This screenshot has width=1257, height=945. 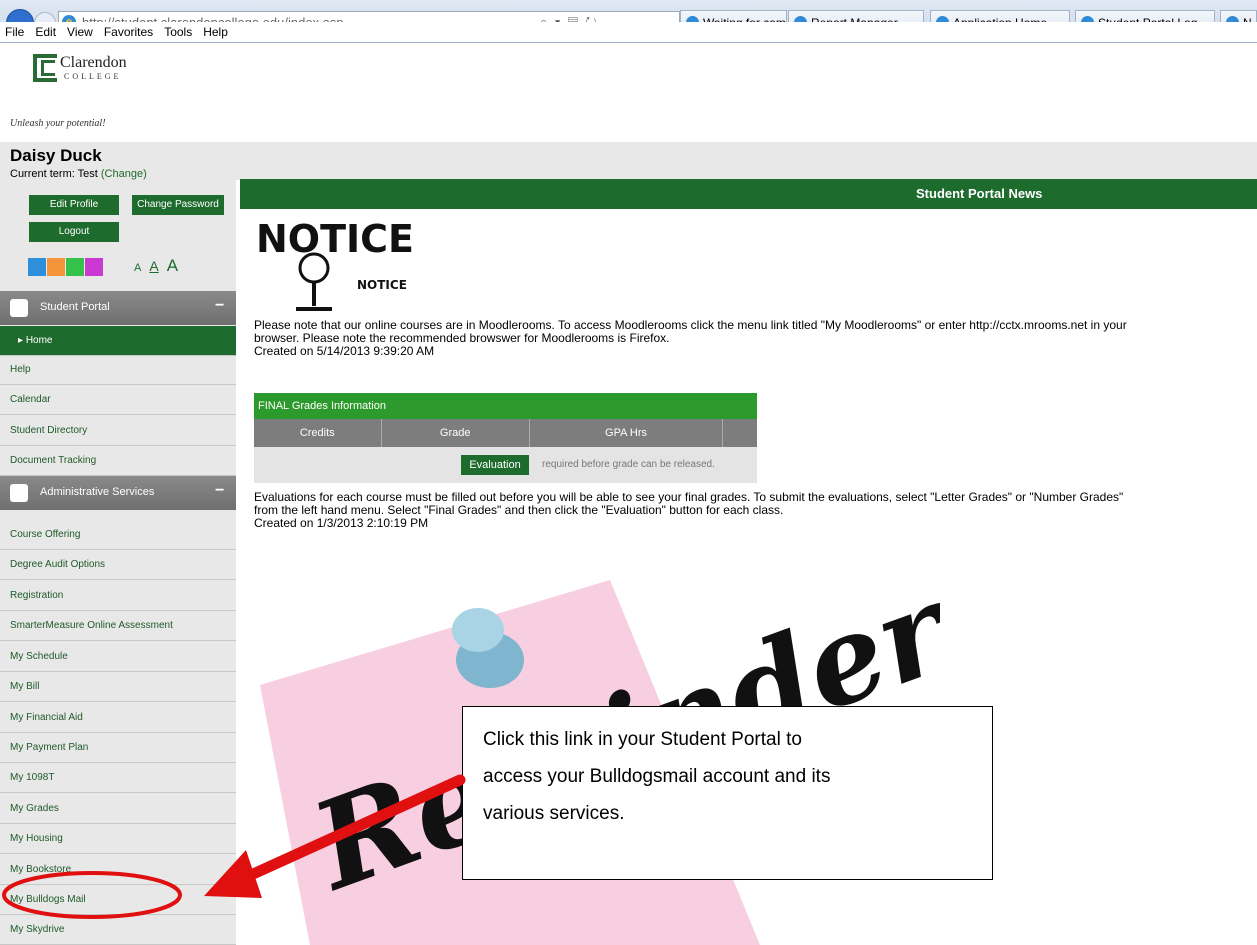 What do you see at coordinates (14, 32) in the screenshot?
I see `menu-file: File` at bounding box center [14, 32].